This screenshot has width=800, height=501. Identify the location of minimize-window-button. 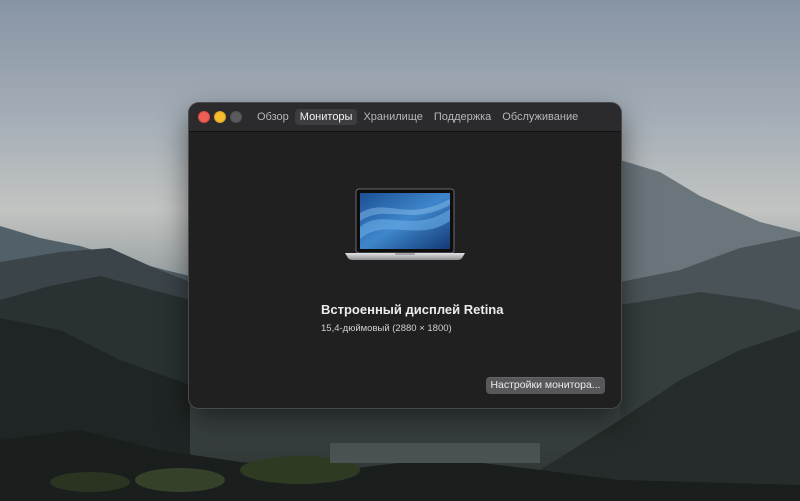
(220, 117).